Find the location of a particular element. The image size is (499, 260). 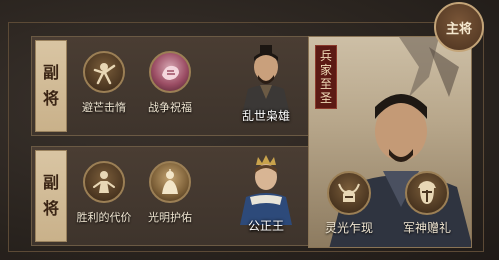

skill-slot: 避芒击惰 is located at coordinates (104, 83).